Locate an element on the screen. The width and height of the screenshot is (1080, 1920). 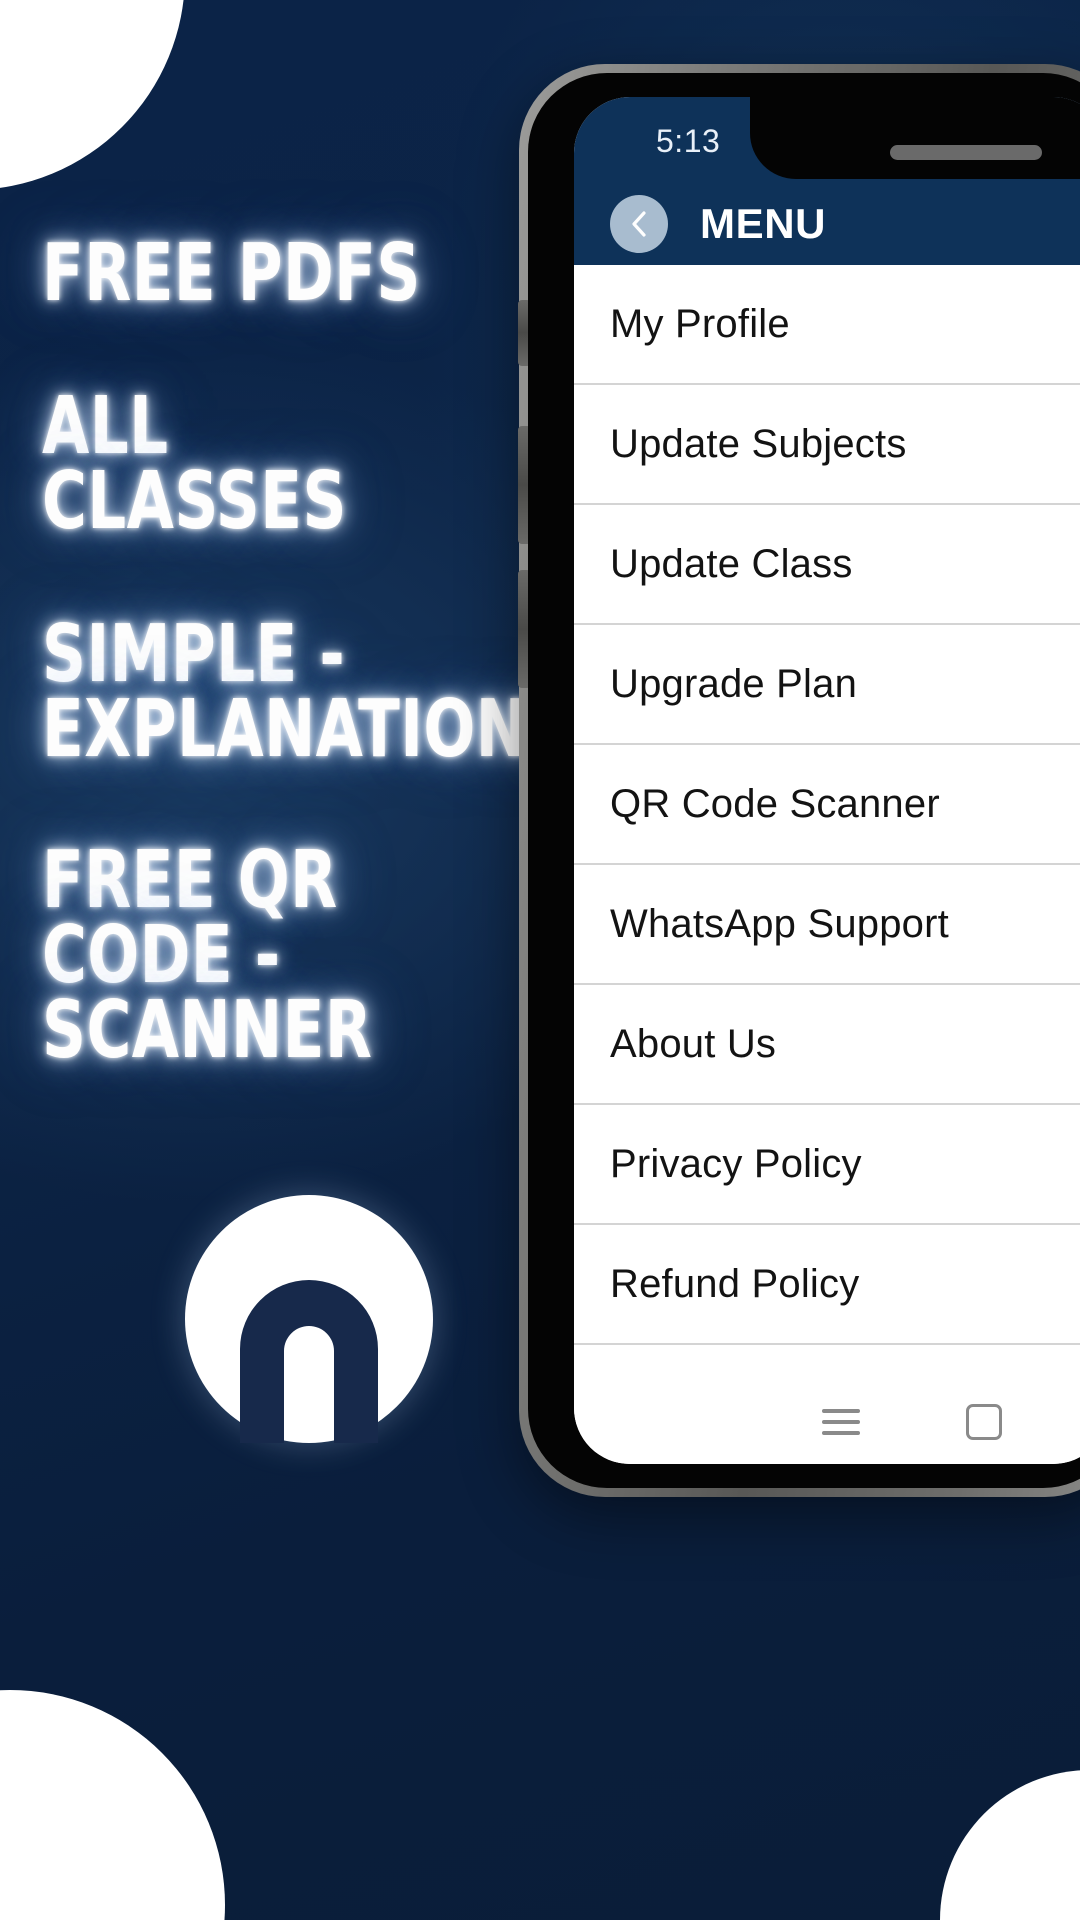
back-button is located at coordinates (639, 224).